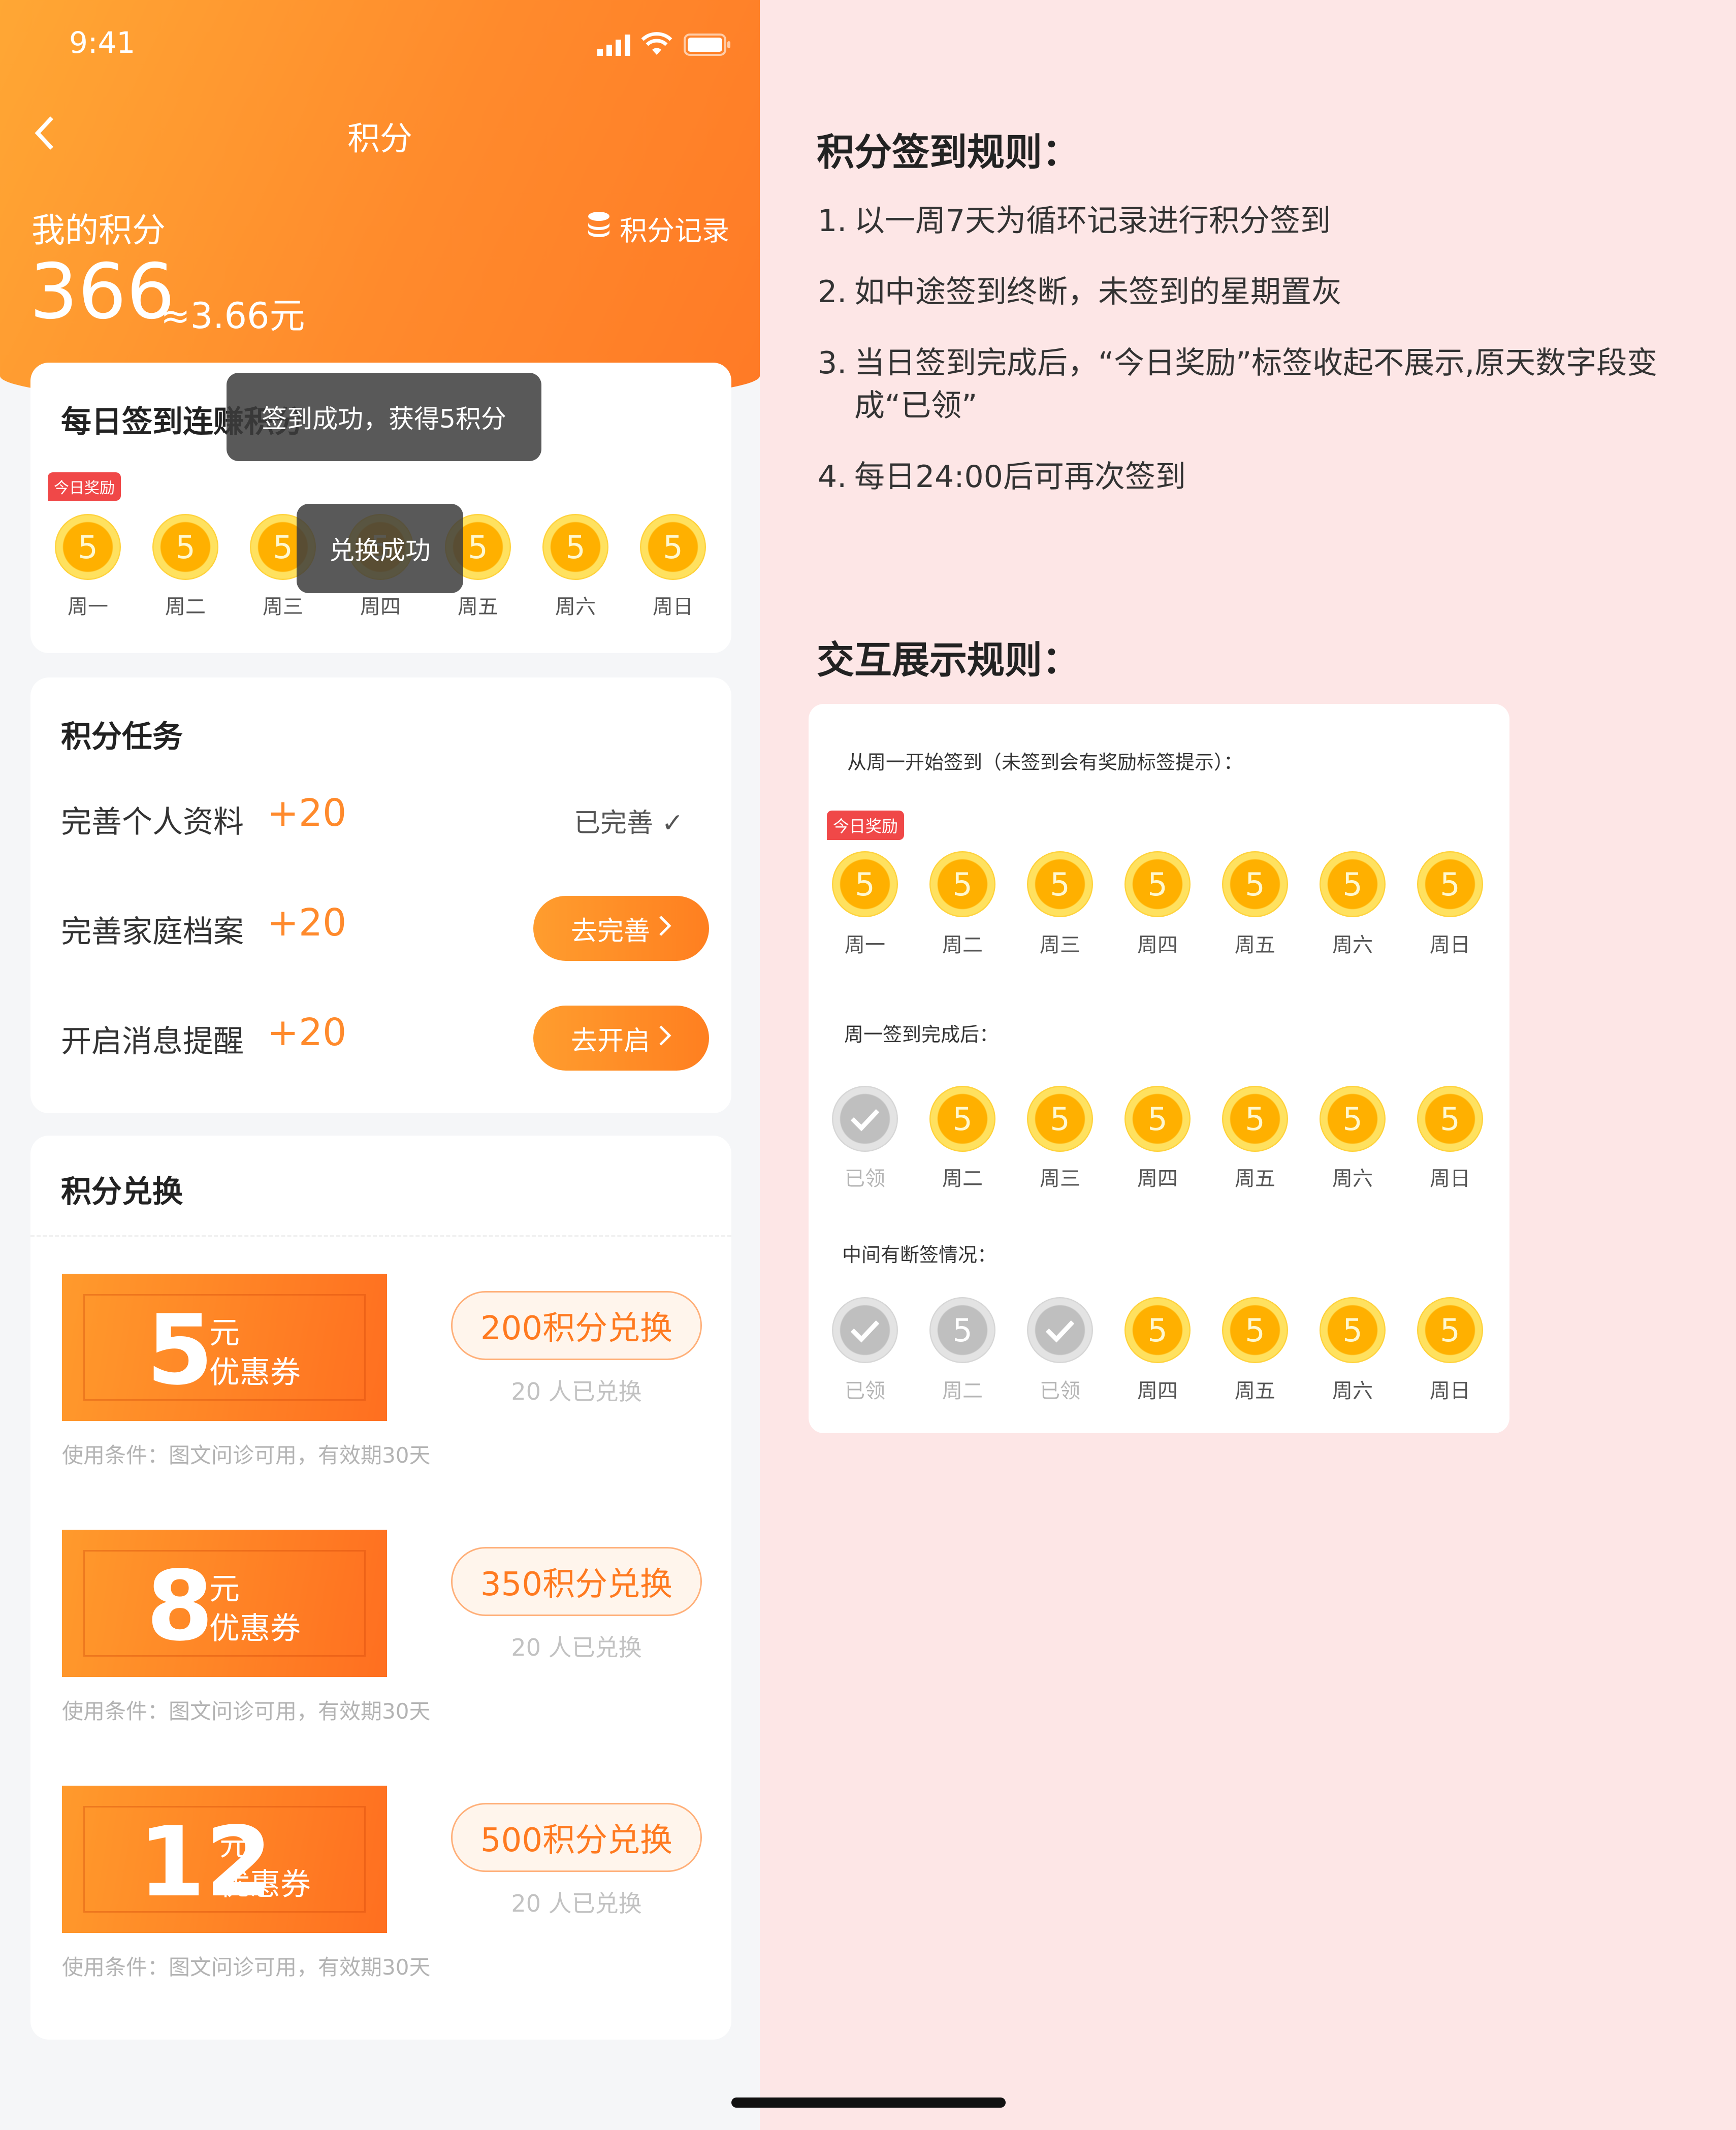 Image resolution: width=1736 pixels, height=2130 pixels. I want to click on interaction-title: 交互展示规则：, so click(948, 660).